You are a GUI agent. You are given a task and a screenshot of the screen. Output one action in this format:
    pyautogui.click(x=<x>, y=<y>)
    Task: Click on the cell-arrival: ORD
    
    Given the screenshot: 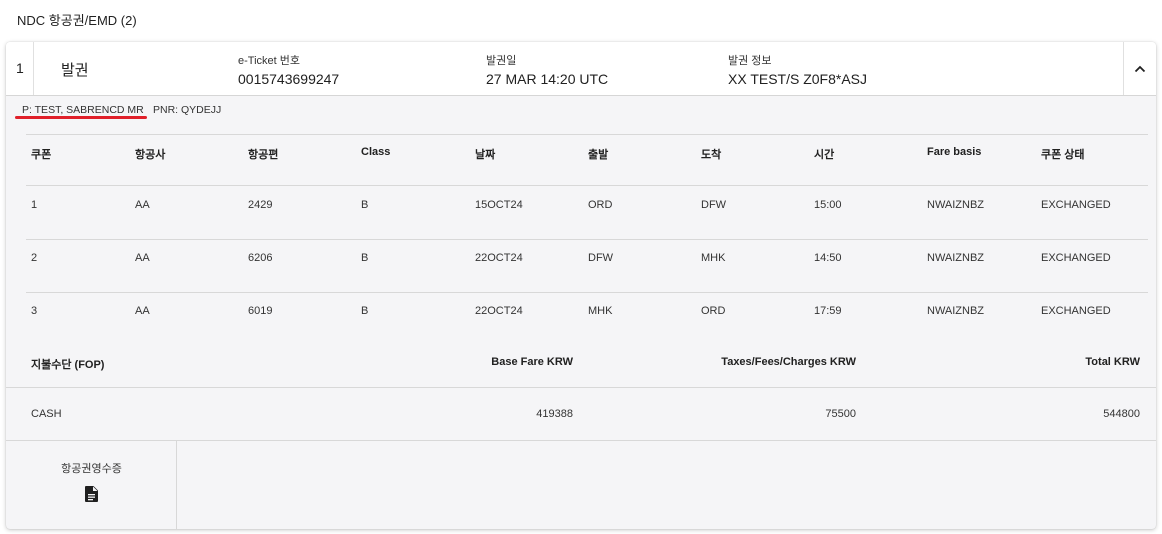 What is the action you would take?
    pyautogui.click(x=713, y=311)
    